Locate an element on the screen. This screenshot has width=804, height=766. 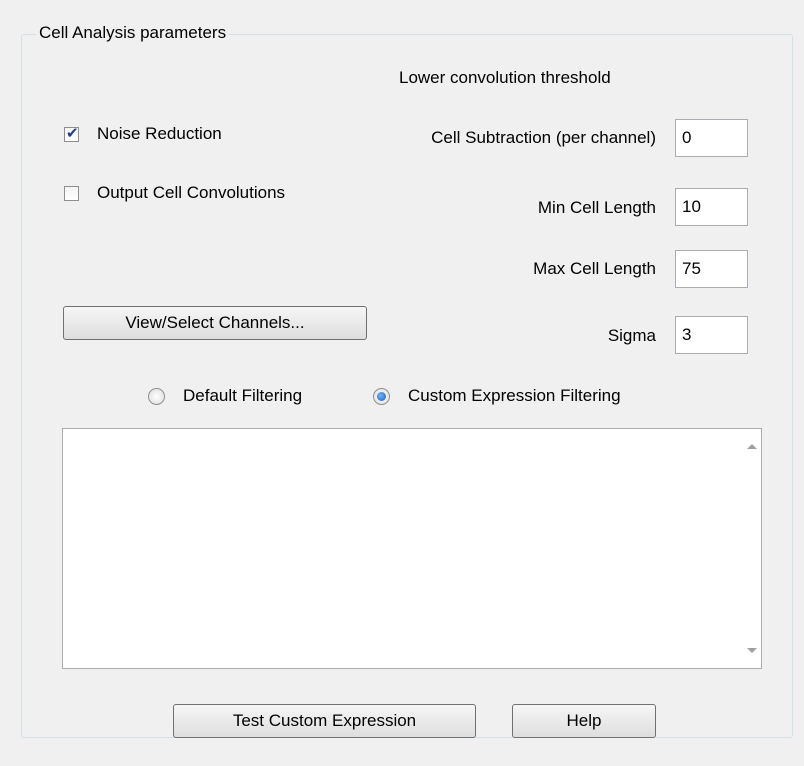
cell-subtraction-label: Cell Subtraction (per channel) is located at coordinates (543, 137).